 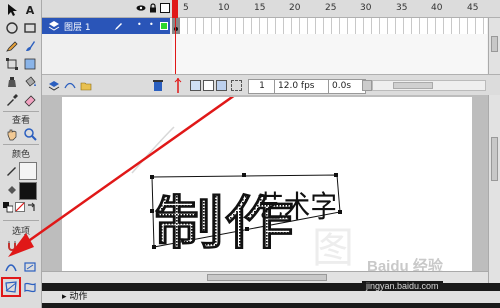 What do you see at coordinates (54, 86) in the screenshot?
I see `insert-layer-icon` at bounding box center [54, 86].